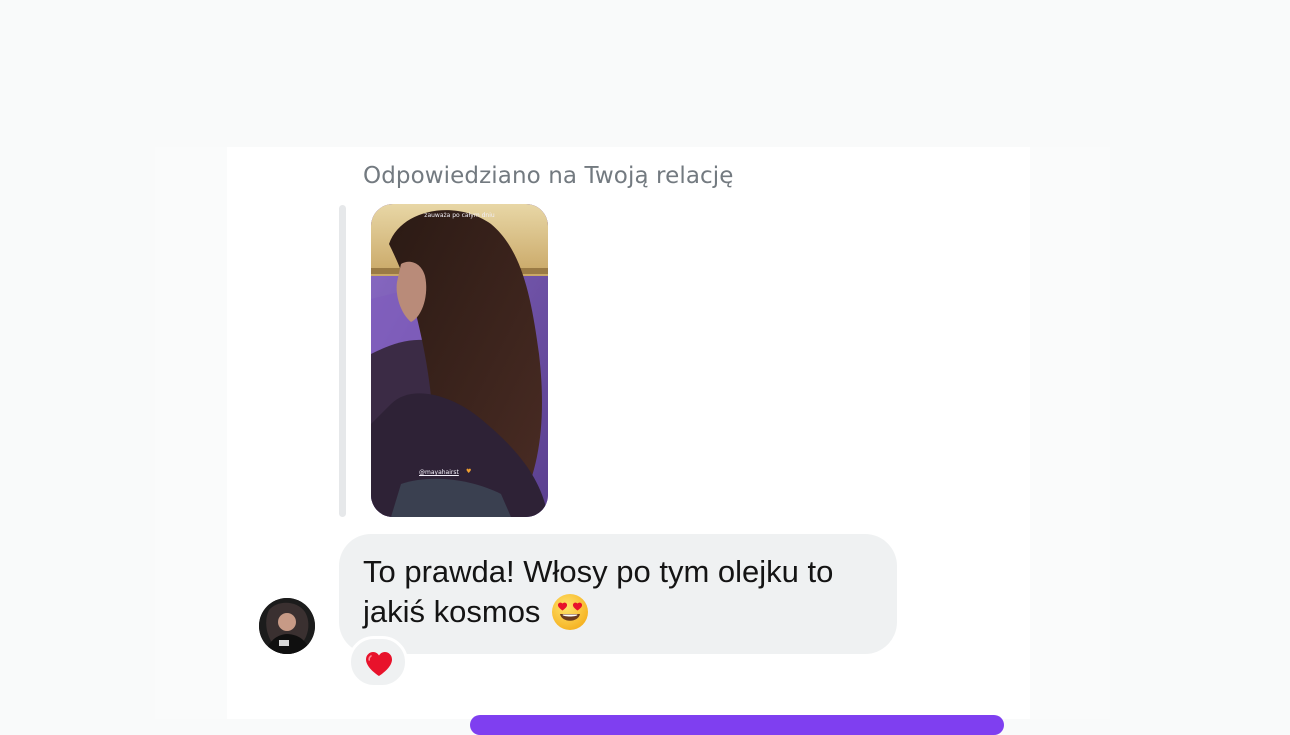  I want to click on story-thumbnail: zauważa po całym dniu @mayahairst ♥, so click(459, 360).